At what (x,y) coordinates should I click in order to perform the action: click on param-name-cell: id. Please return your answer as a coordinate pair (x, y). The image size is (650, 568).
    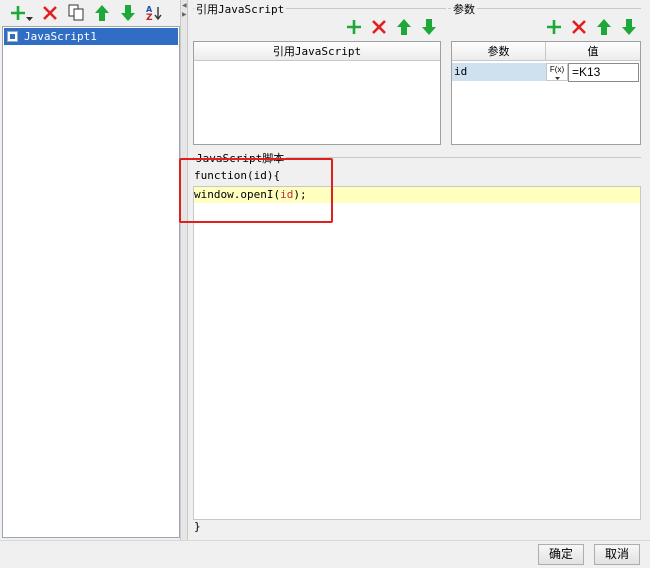
    Looking at the image, I should click on (499, 72).